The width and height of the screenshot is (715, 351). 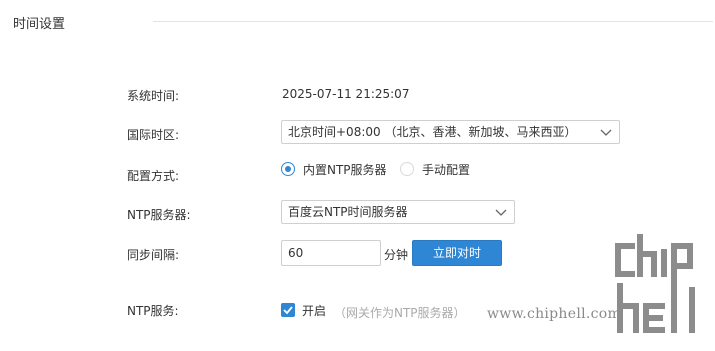 I want to click on timezone-selected-value: 北京时间+08:00 （北京、香港、新加坡、马来西亚）, so click(x=432, y=132).